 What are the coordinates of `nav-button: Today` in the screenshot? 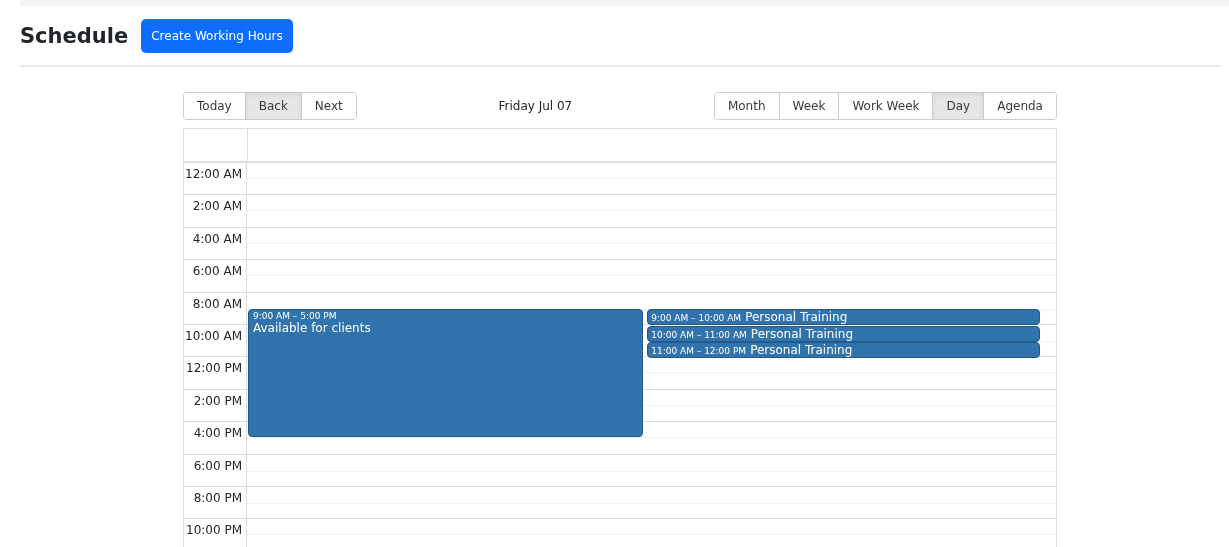 It's located at (215, 106).